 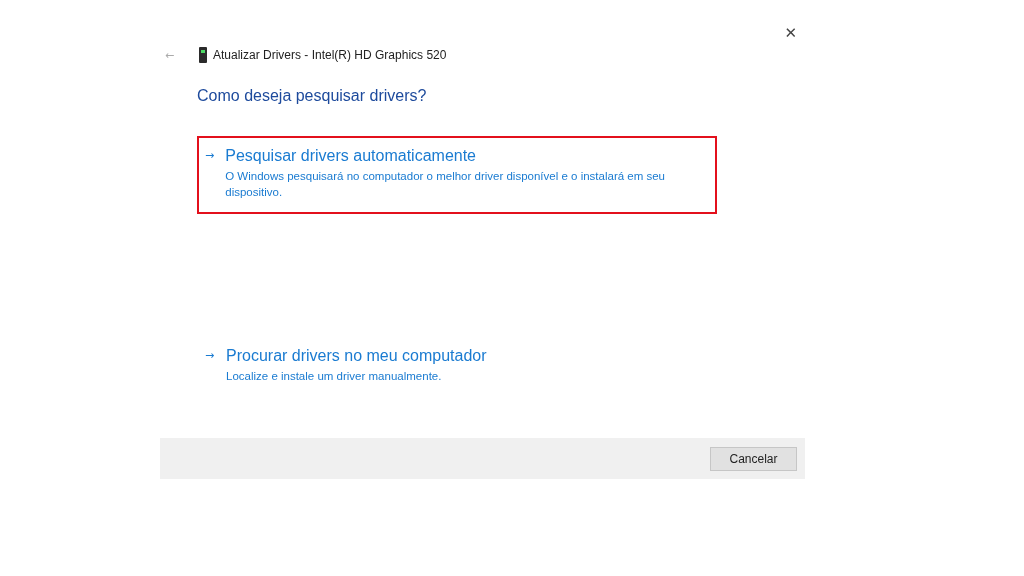 What do you see at coordinates (334, 376) in the screenshot?
I see `option-description: Localize e instale um driver manualmente.` at bounding box center [334, 376].